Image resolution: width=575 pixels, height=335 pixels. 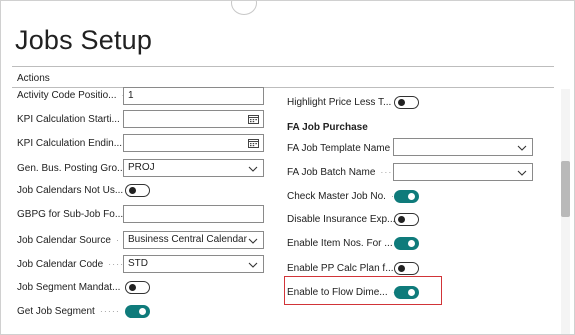 I want to click on enable-to-flow-dimensions-toggle, so click(x=406, y=292).